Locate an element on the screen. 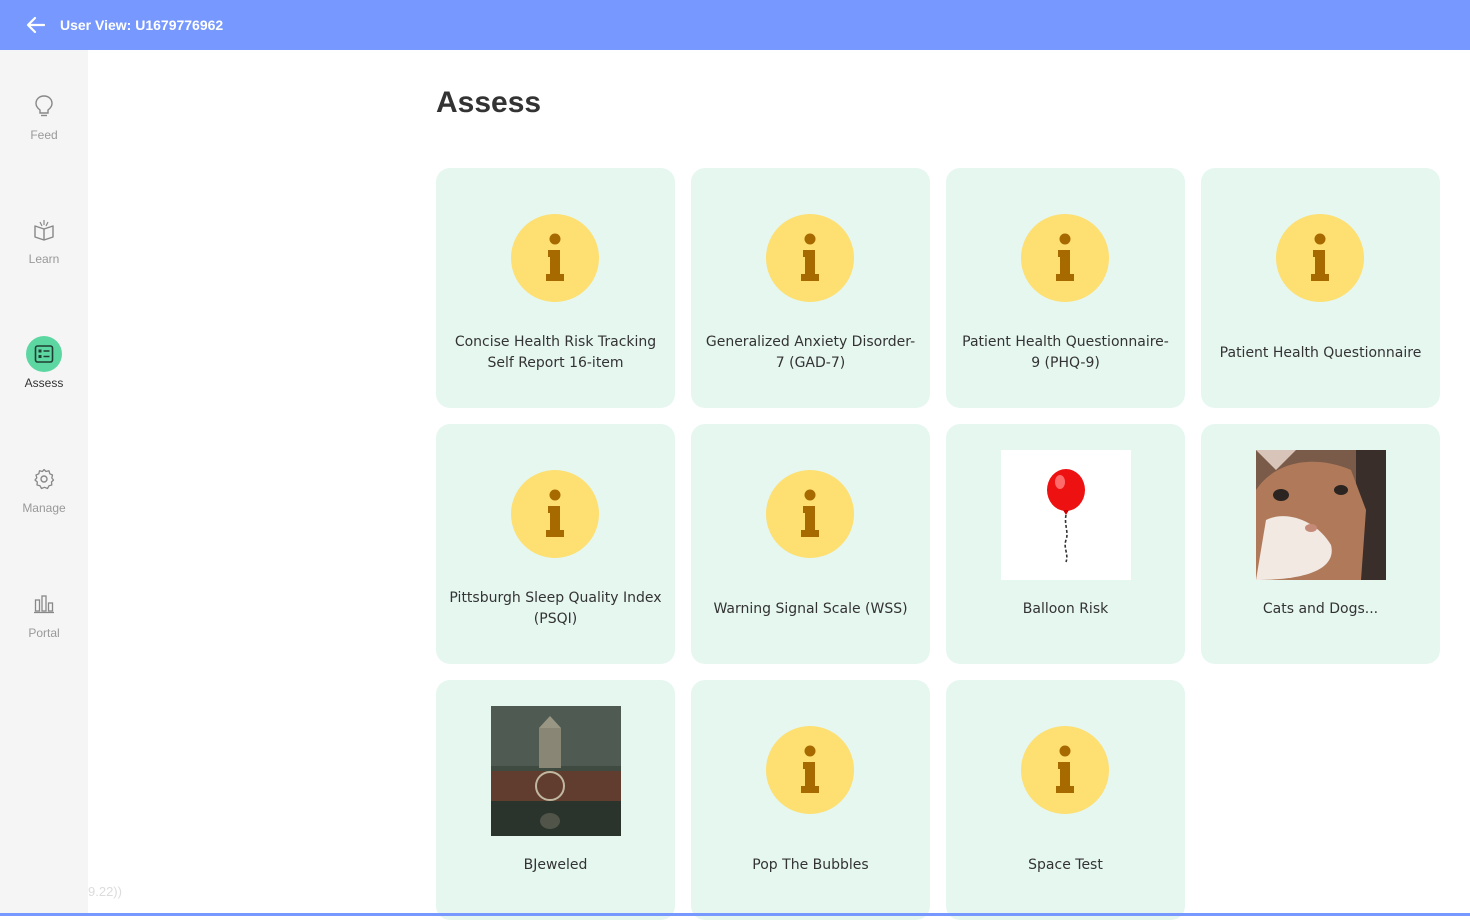  assessment-card: Space Test is located at coordinates (1065, 800).